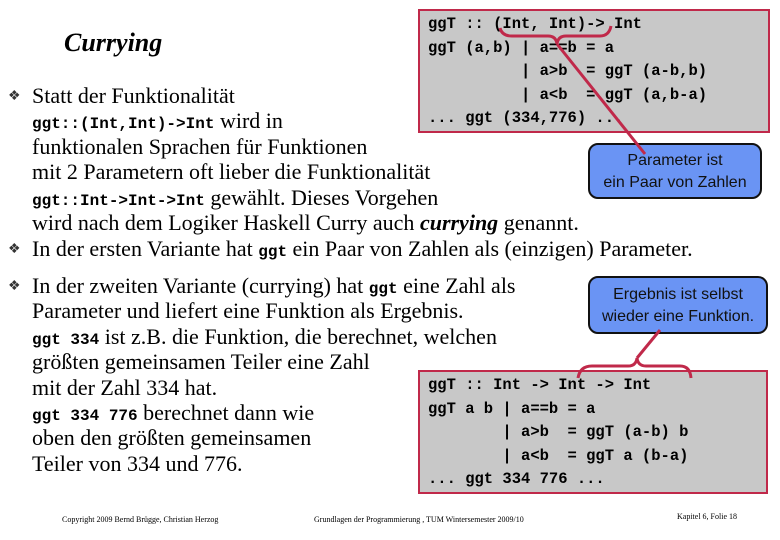  Describe the element at coordinates (634, 368) in the screenshot. I see `brace-curried-type` at that location.